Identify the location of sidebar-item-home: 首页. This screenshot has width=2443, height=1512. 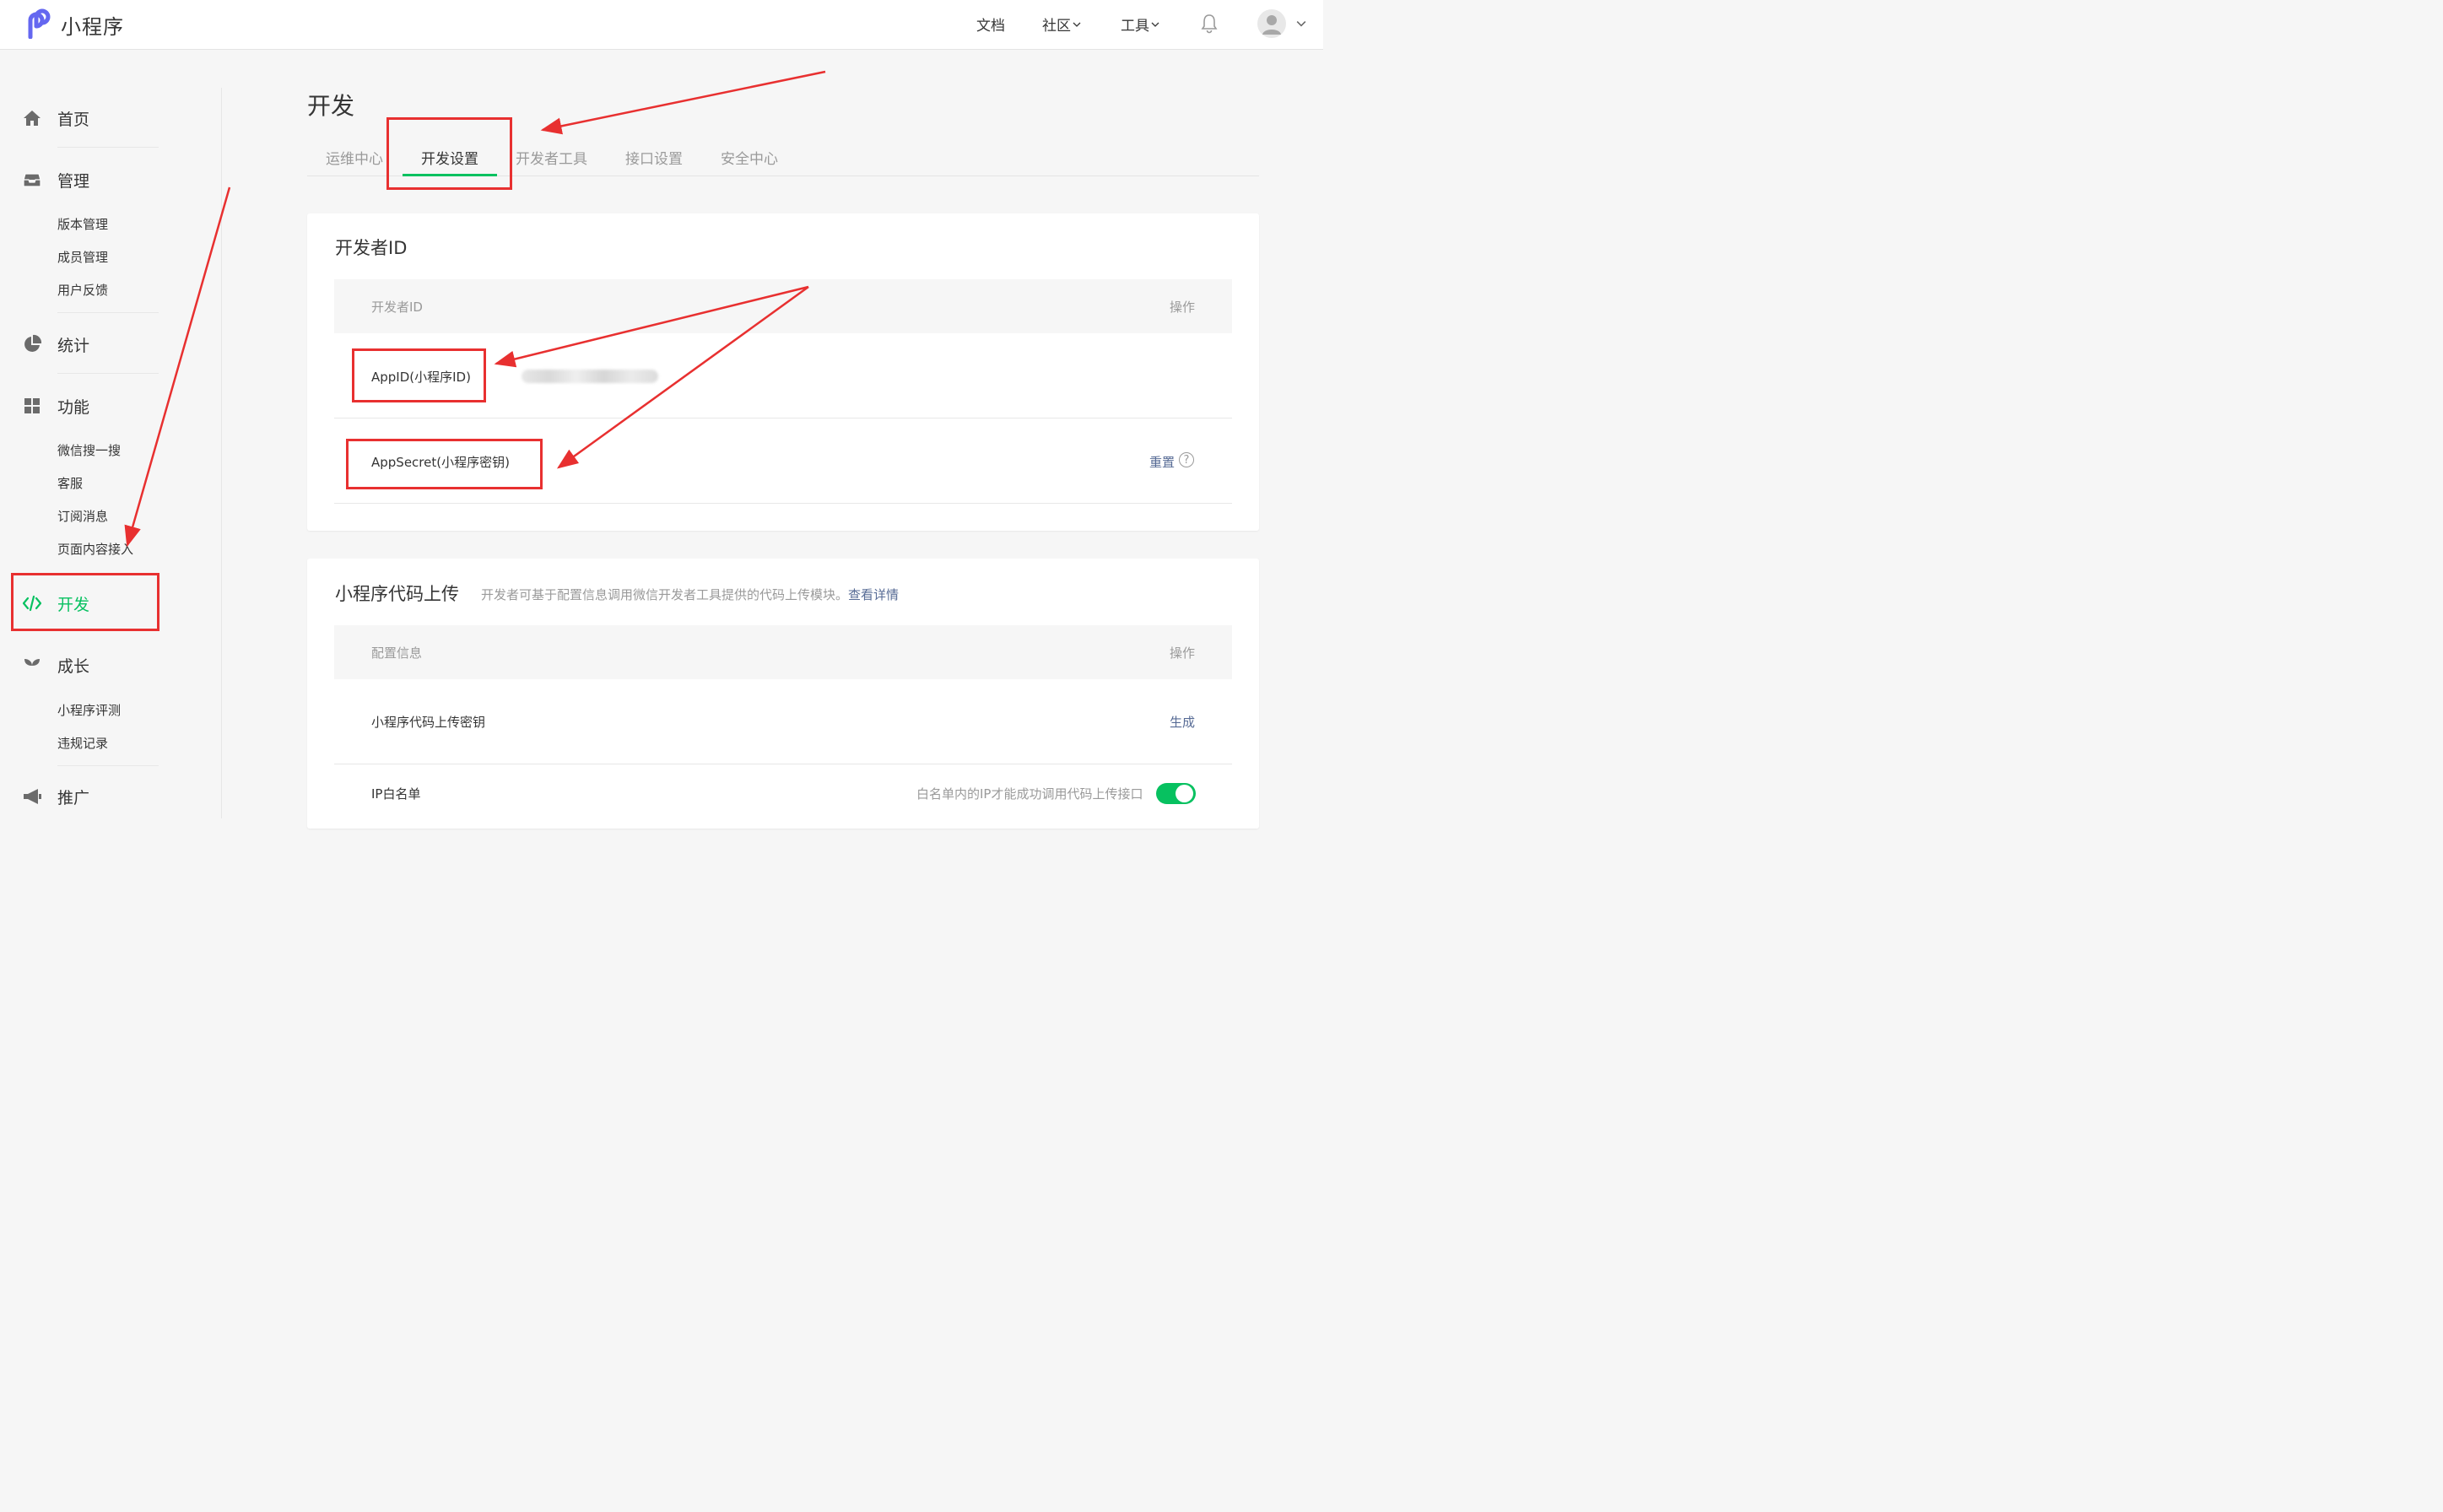
(56, 118).